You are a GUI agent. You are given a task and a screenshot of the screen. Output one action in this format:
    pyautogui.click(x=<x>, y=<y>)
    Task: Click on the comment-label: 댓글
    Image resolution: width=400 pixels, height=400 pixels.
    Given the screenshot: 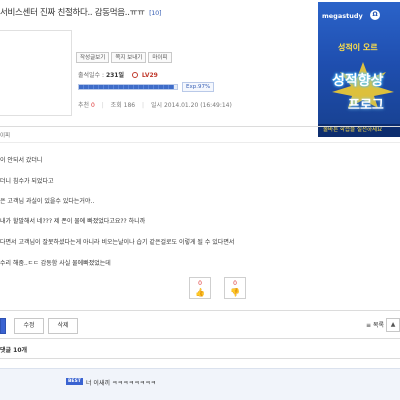 What is the action you would take?
    pyautogui.click(x=6, y=350)
    